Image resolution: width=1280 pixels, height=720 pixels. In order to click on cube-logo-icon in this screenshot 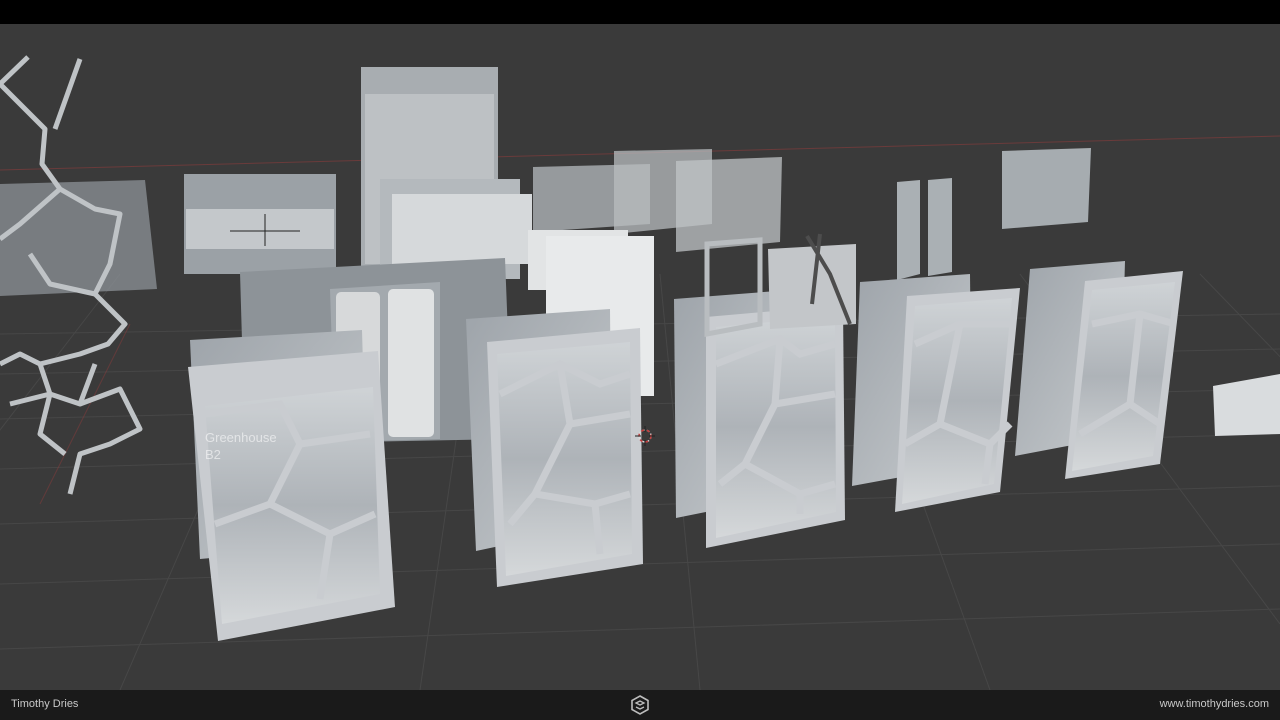, I will do `click(640, 705)`.